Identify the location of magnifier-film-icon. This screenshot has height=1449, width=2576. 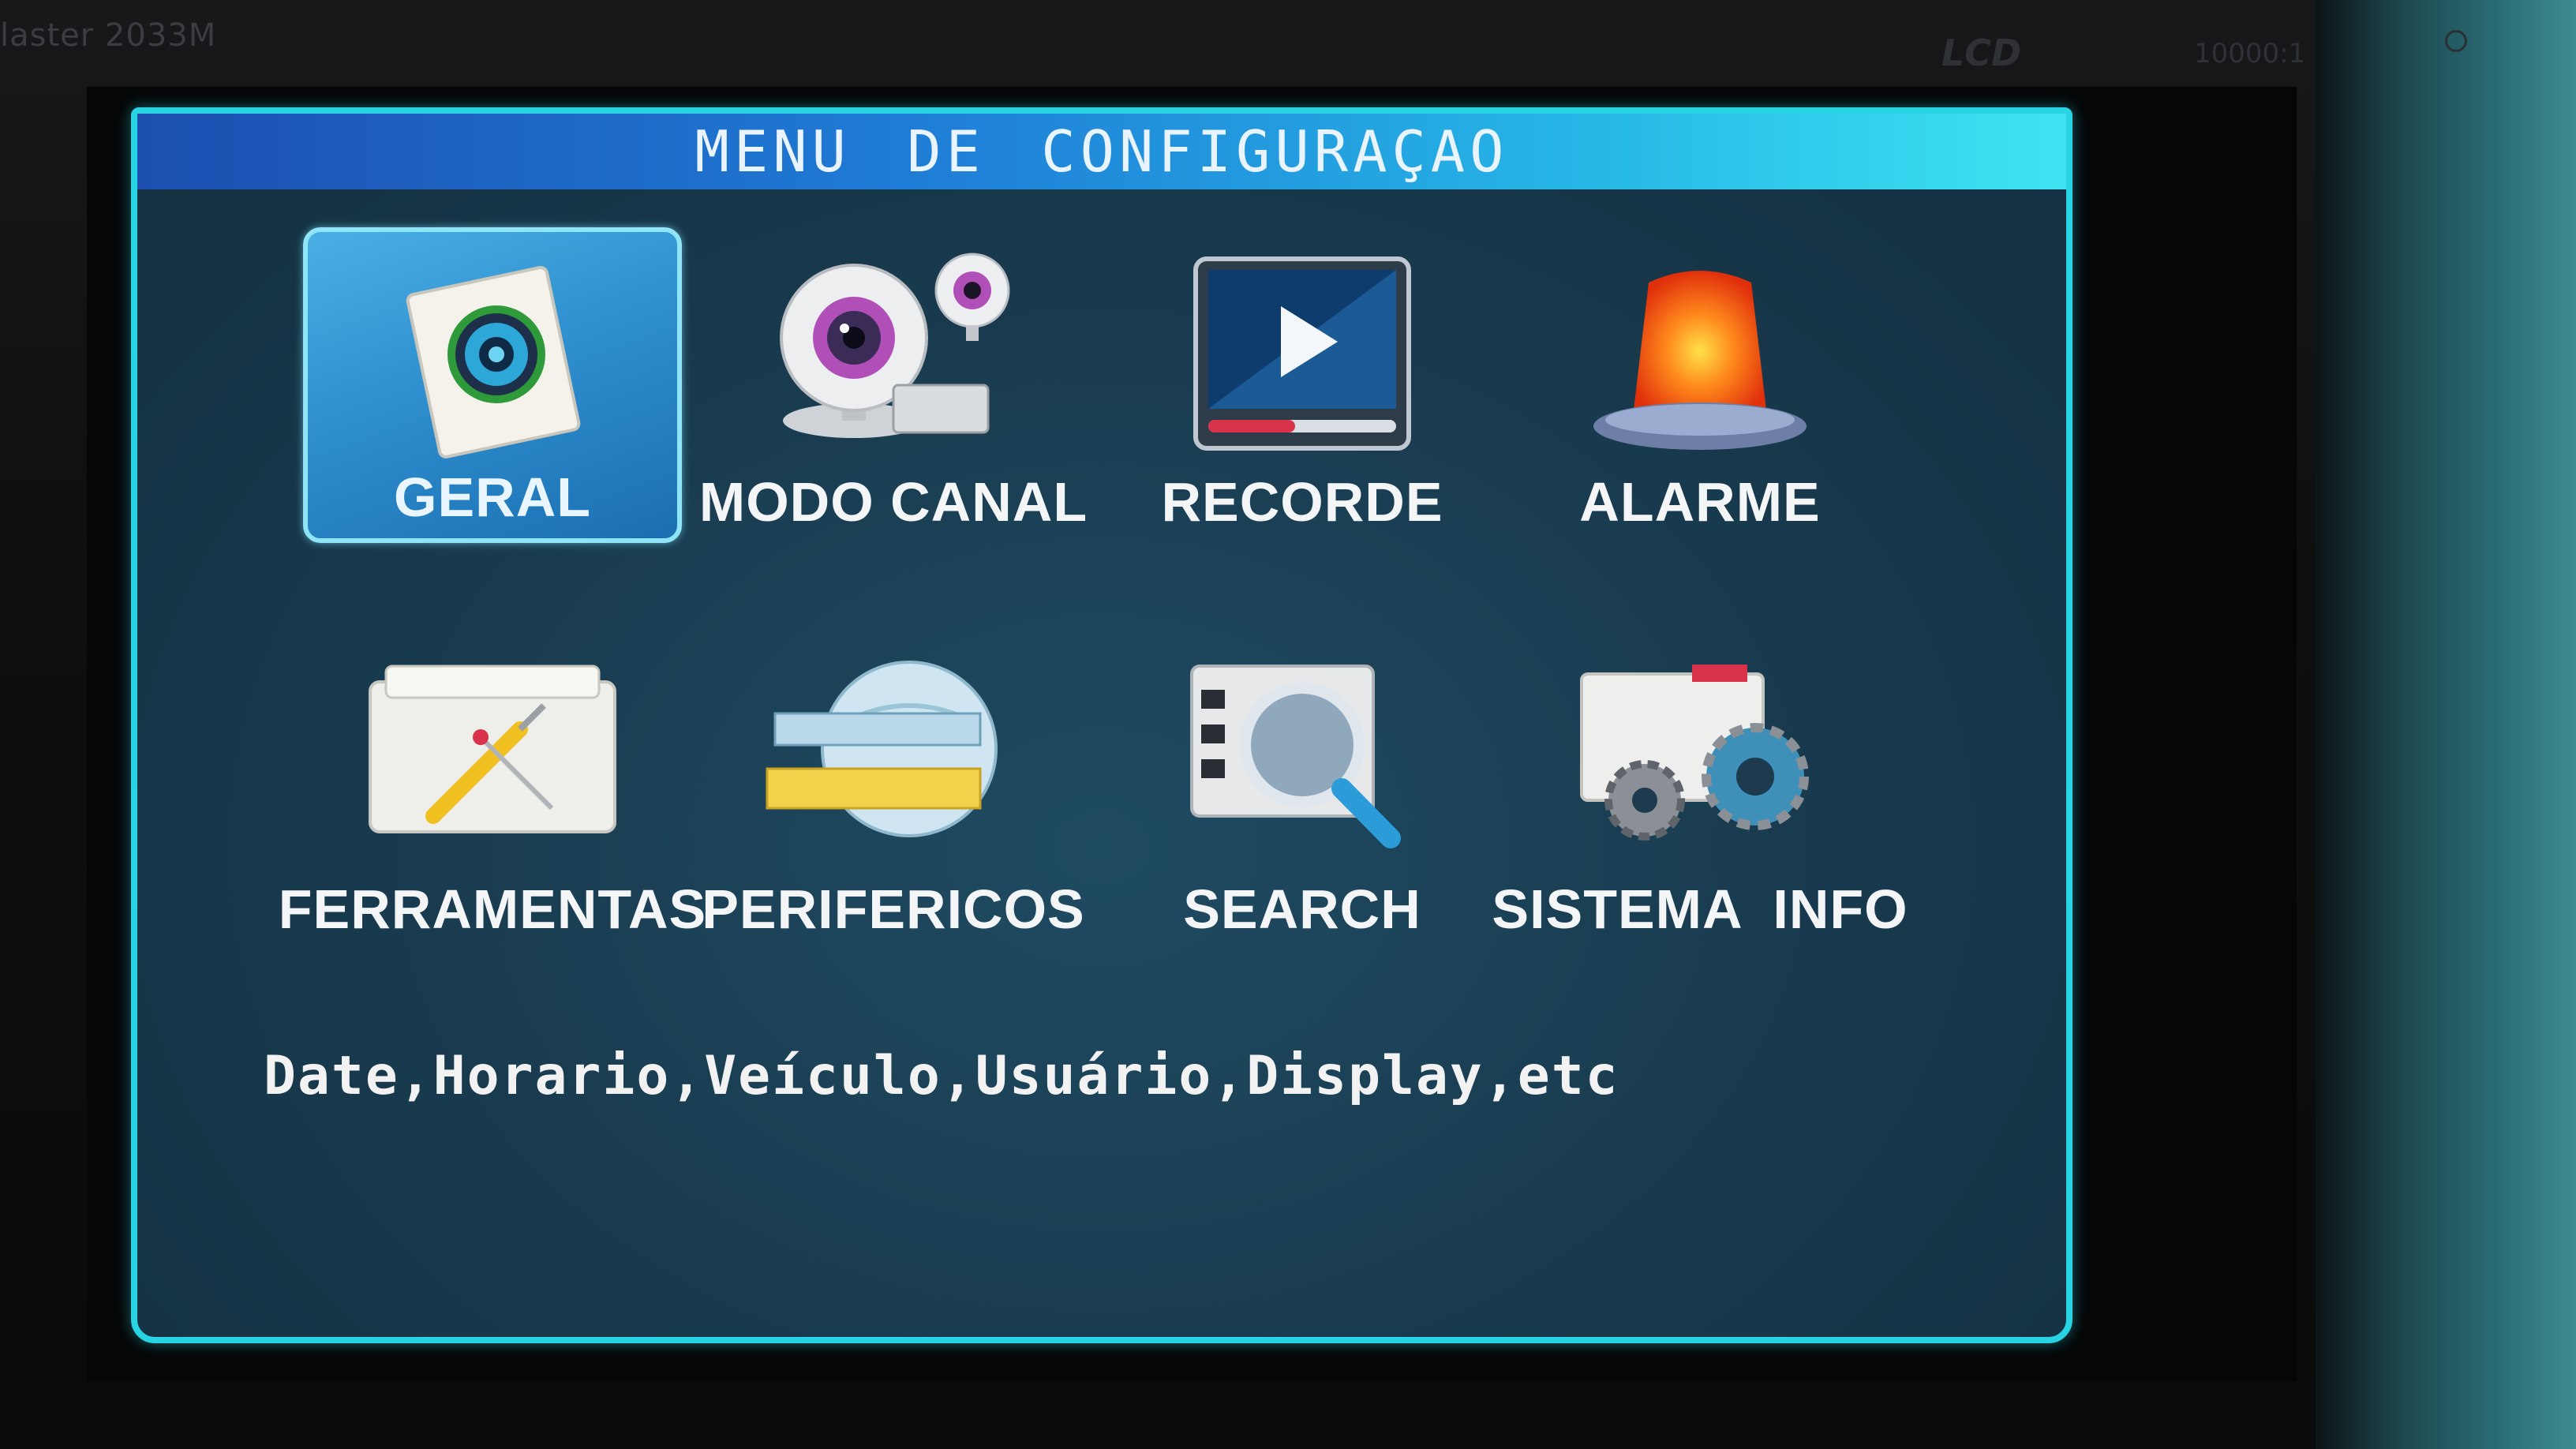
(1295, 756).